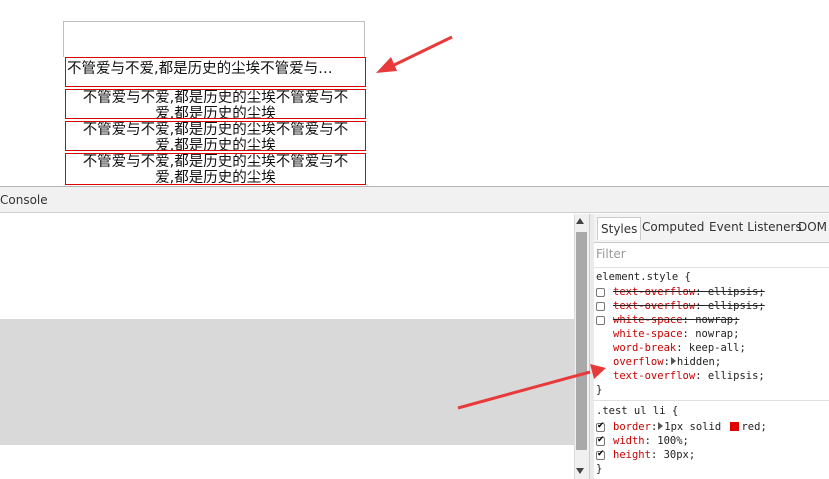  What do you see at coordinates (531, 387) in the screenshot?
I see `arrow-to-overflow-hidden` at bounding box center [531, 387].